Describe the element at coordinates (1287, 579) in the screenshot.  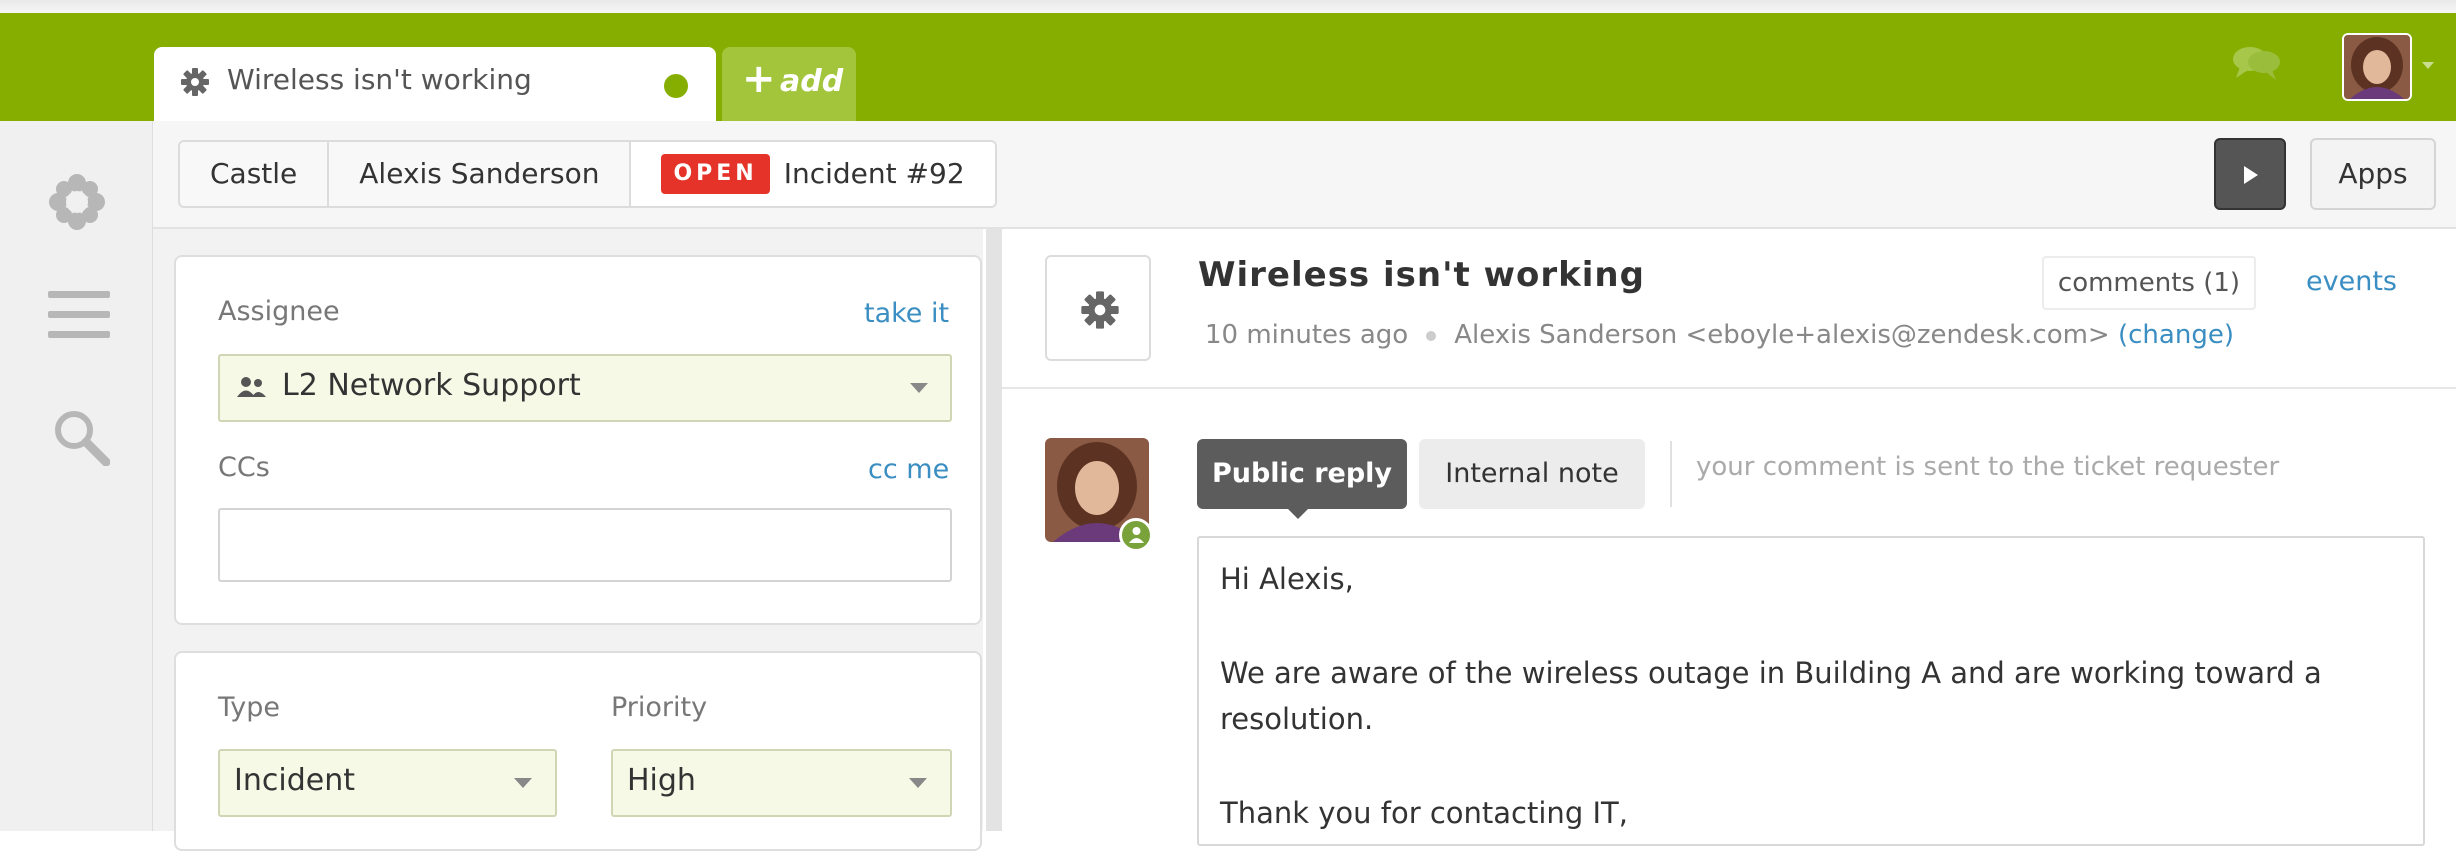
I see `comment-line: Hi Alexis,` at that location.